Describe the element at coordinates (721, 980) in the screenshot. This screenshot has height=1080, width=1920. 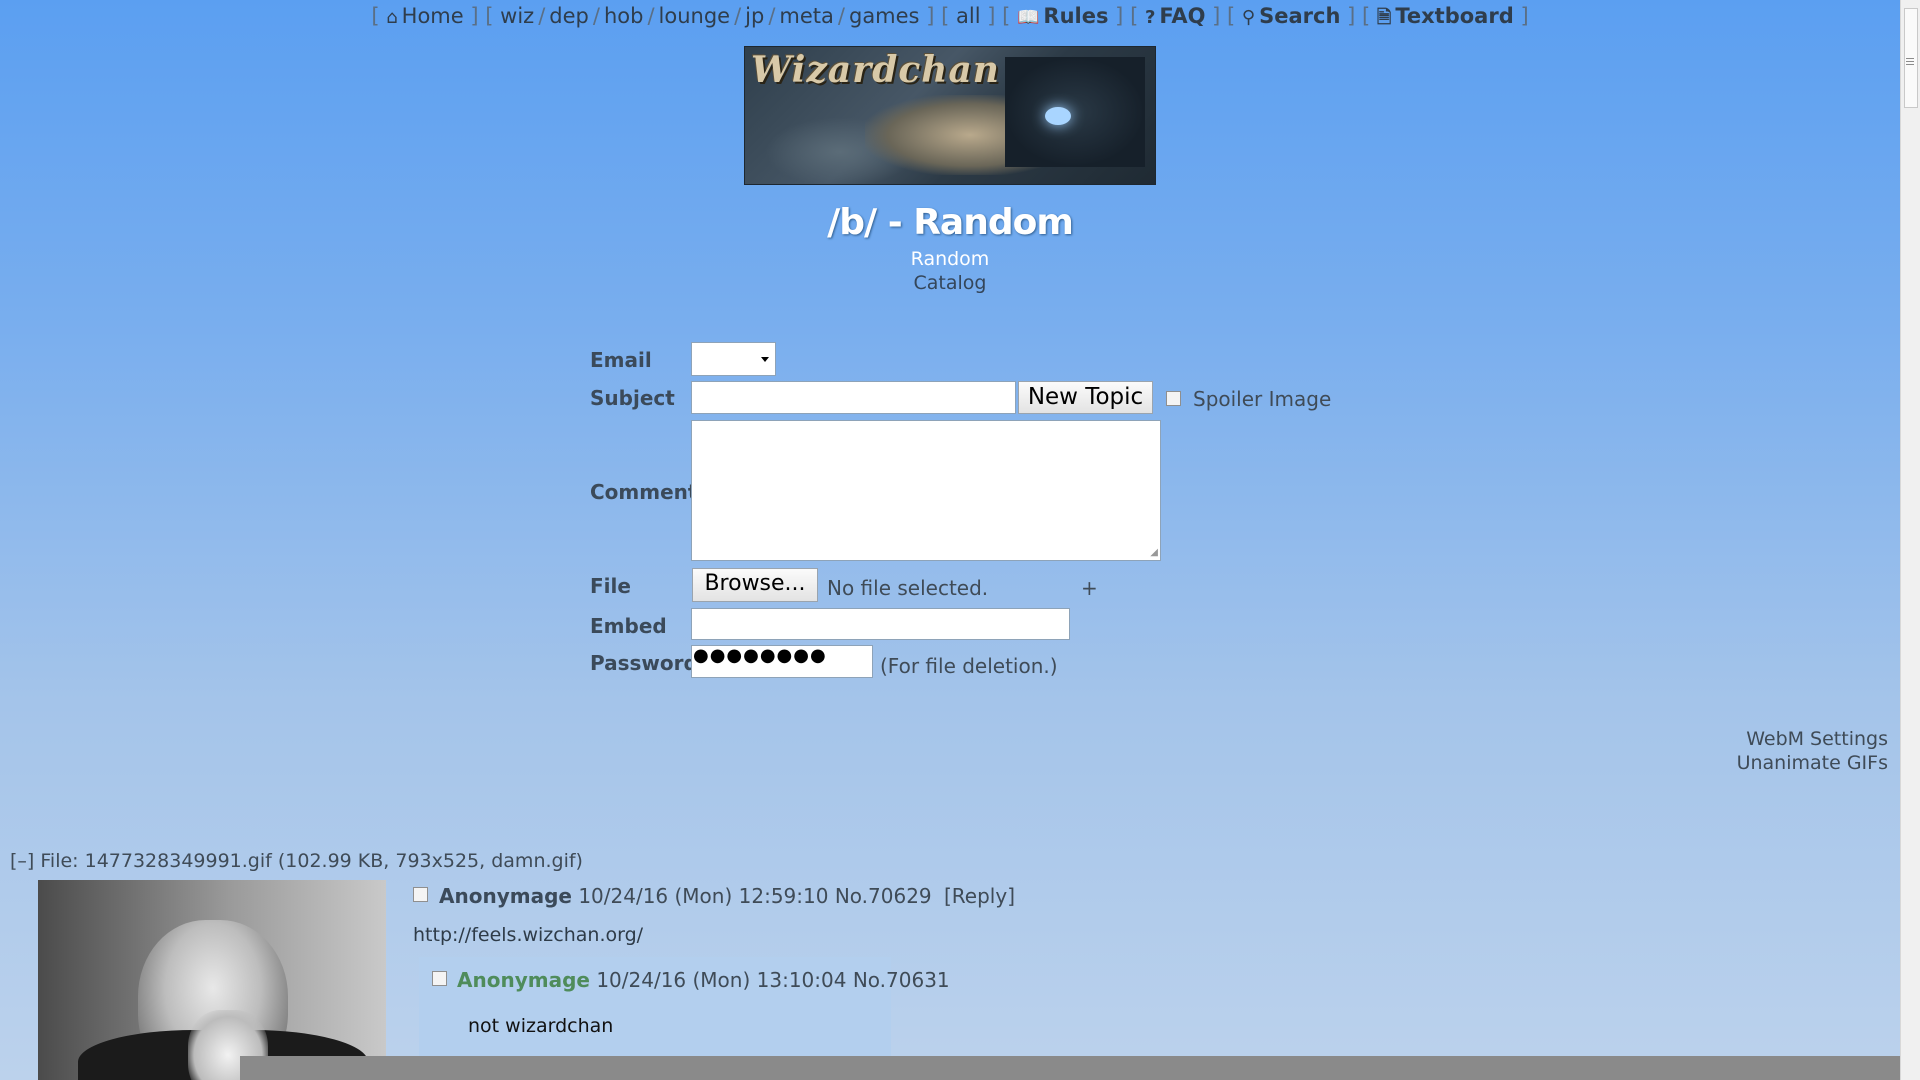
I see `reply-post-date: 10/24/16 (Mon) 13:10:04` at that location.